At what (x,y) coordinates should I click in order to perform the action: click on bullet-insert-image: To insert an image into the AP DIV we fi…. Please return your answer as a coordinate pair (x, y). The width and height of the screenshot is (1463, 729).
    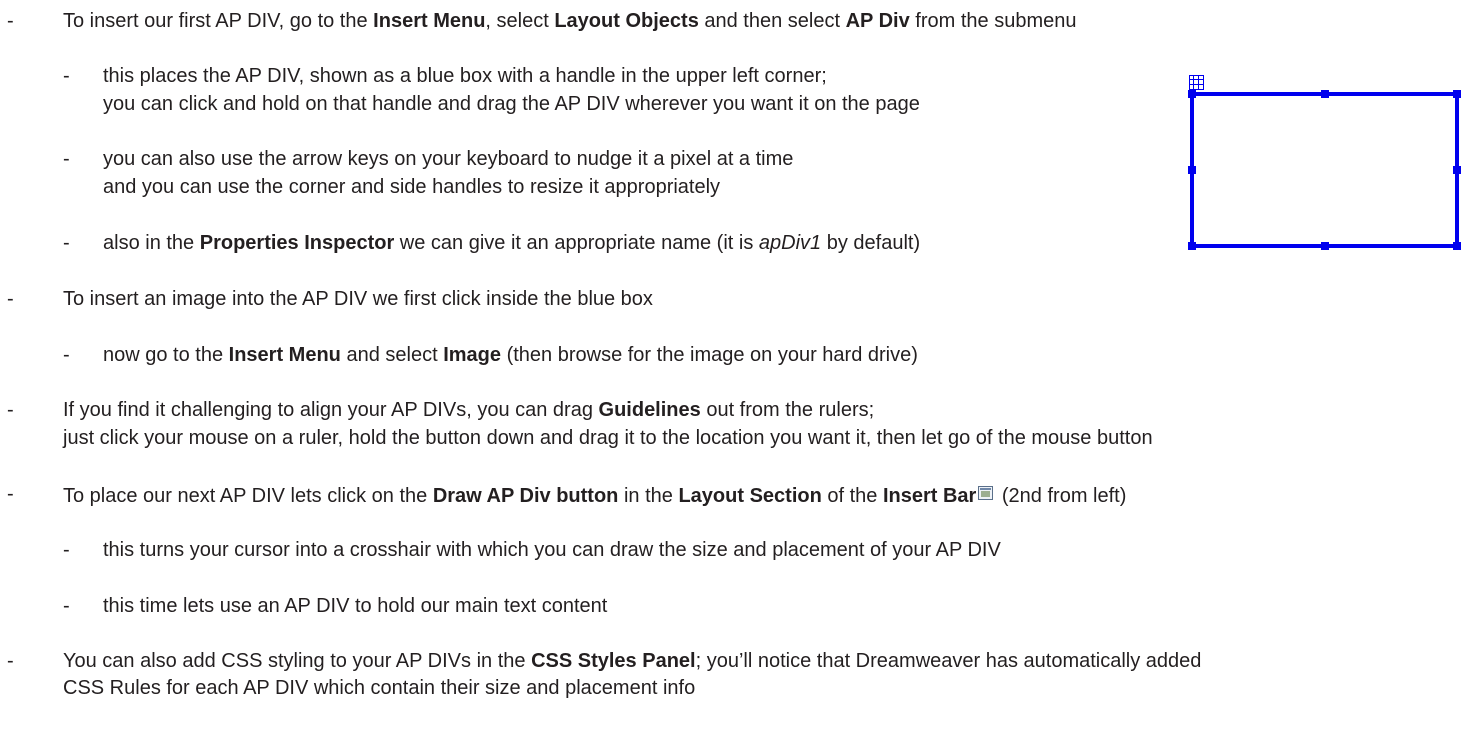
    Looking at the image, I should click on (358, 299).